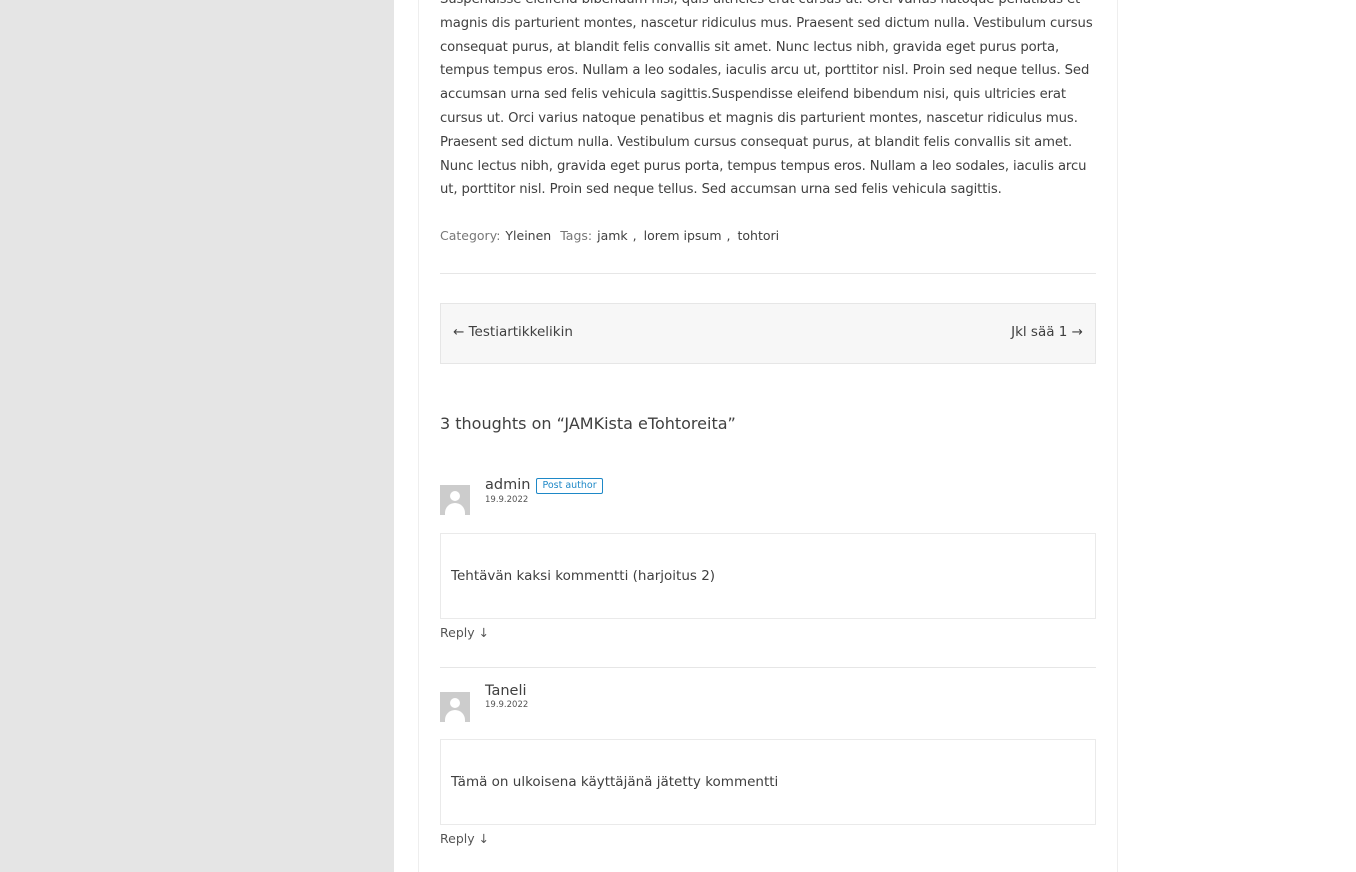 The width and height of the screenshot is (1356, 872). What do you see at coordinates (569, 486) in the screenshot?
I see `post-author-badge: Post author` at bounding box center [569, 486].